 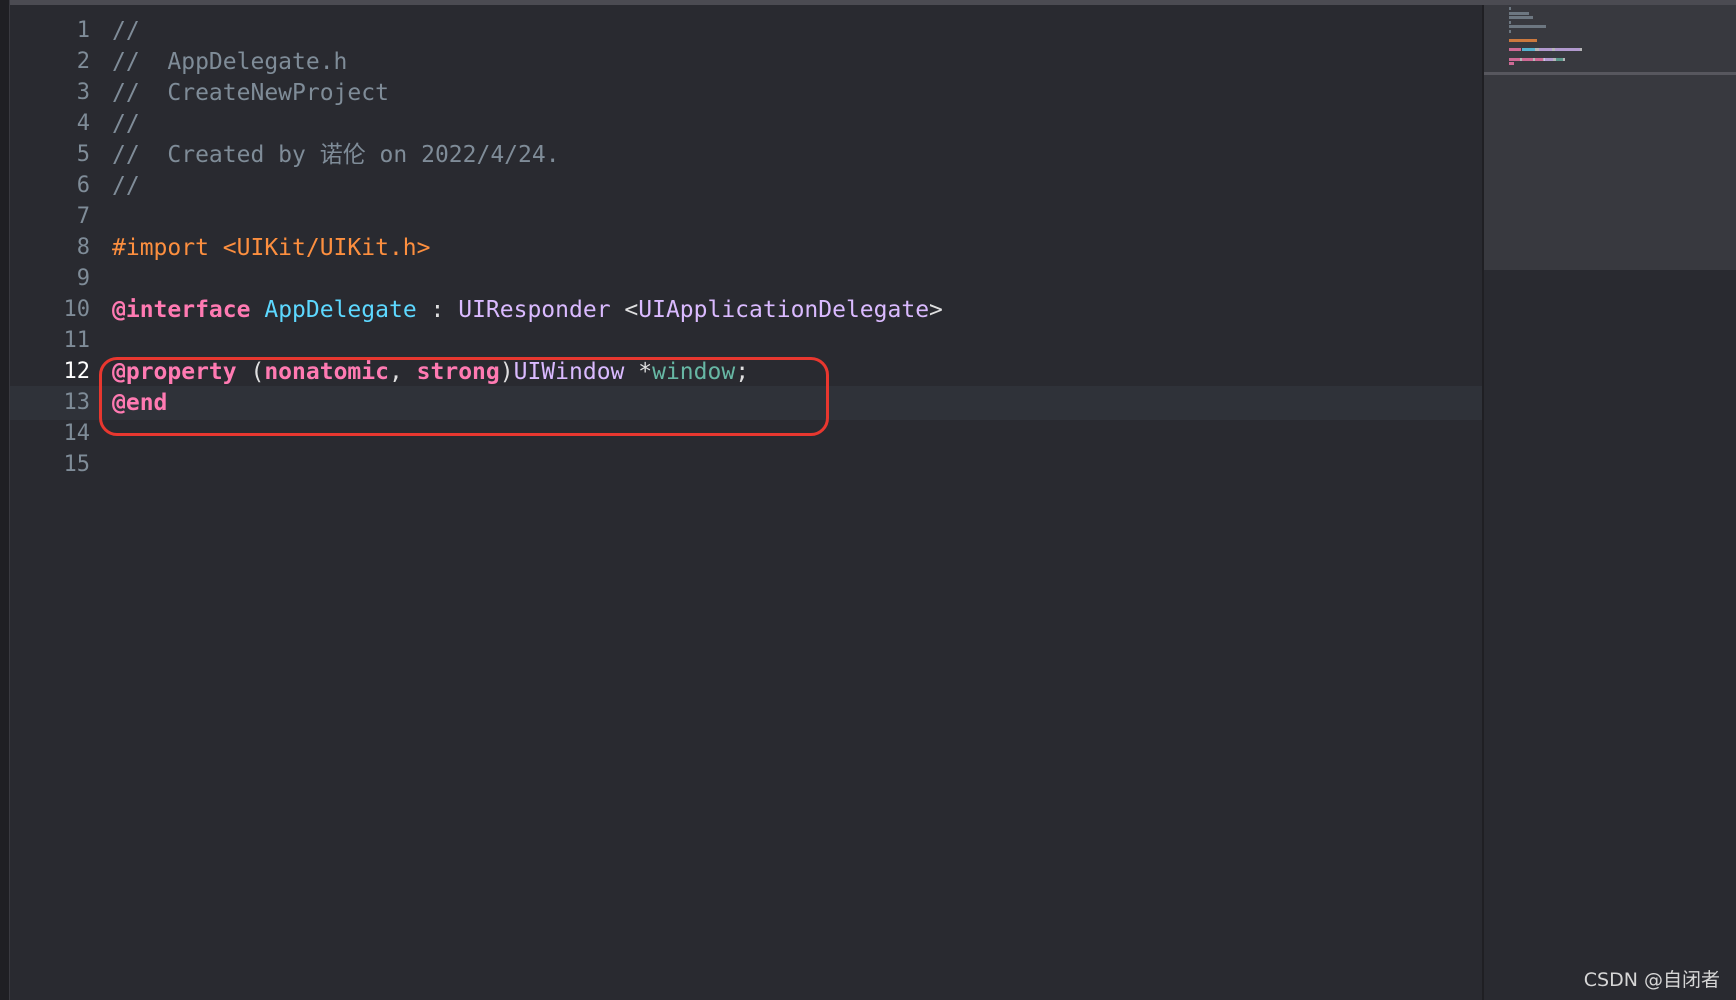 What do you see at coordinates (464, 396) in the screenshot?
I see `annotation-highlight-box` at bounding box center [464, 396].